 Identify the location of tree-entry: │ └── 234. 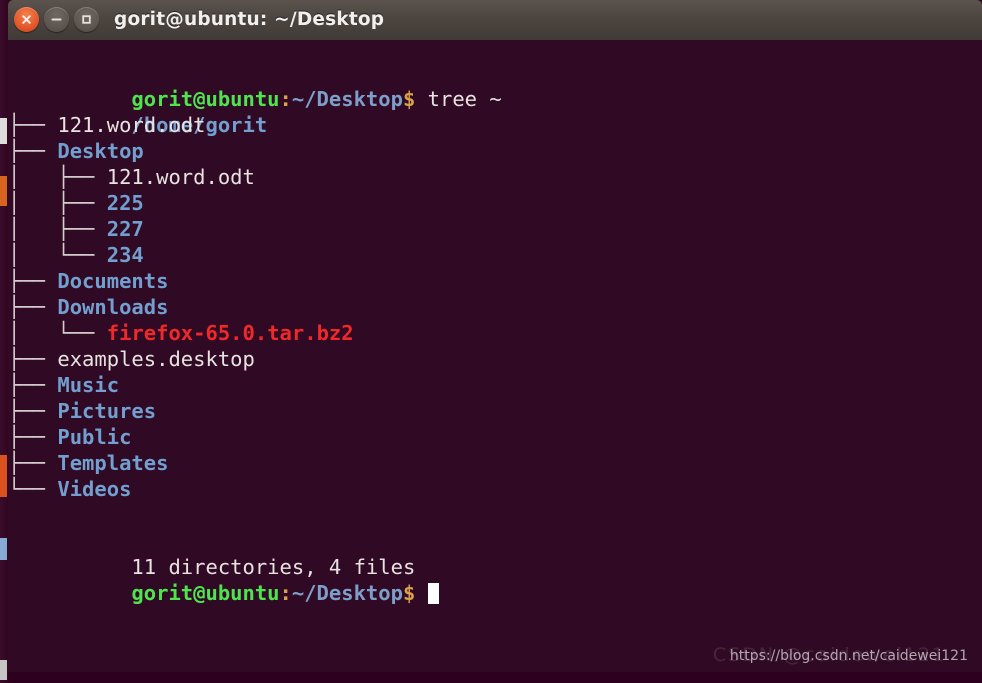
(495, 255).